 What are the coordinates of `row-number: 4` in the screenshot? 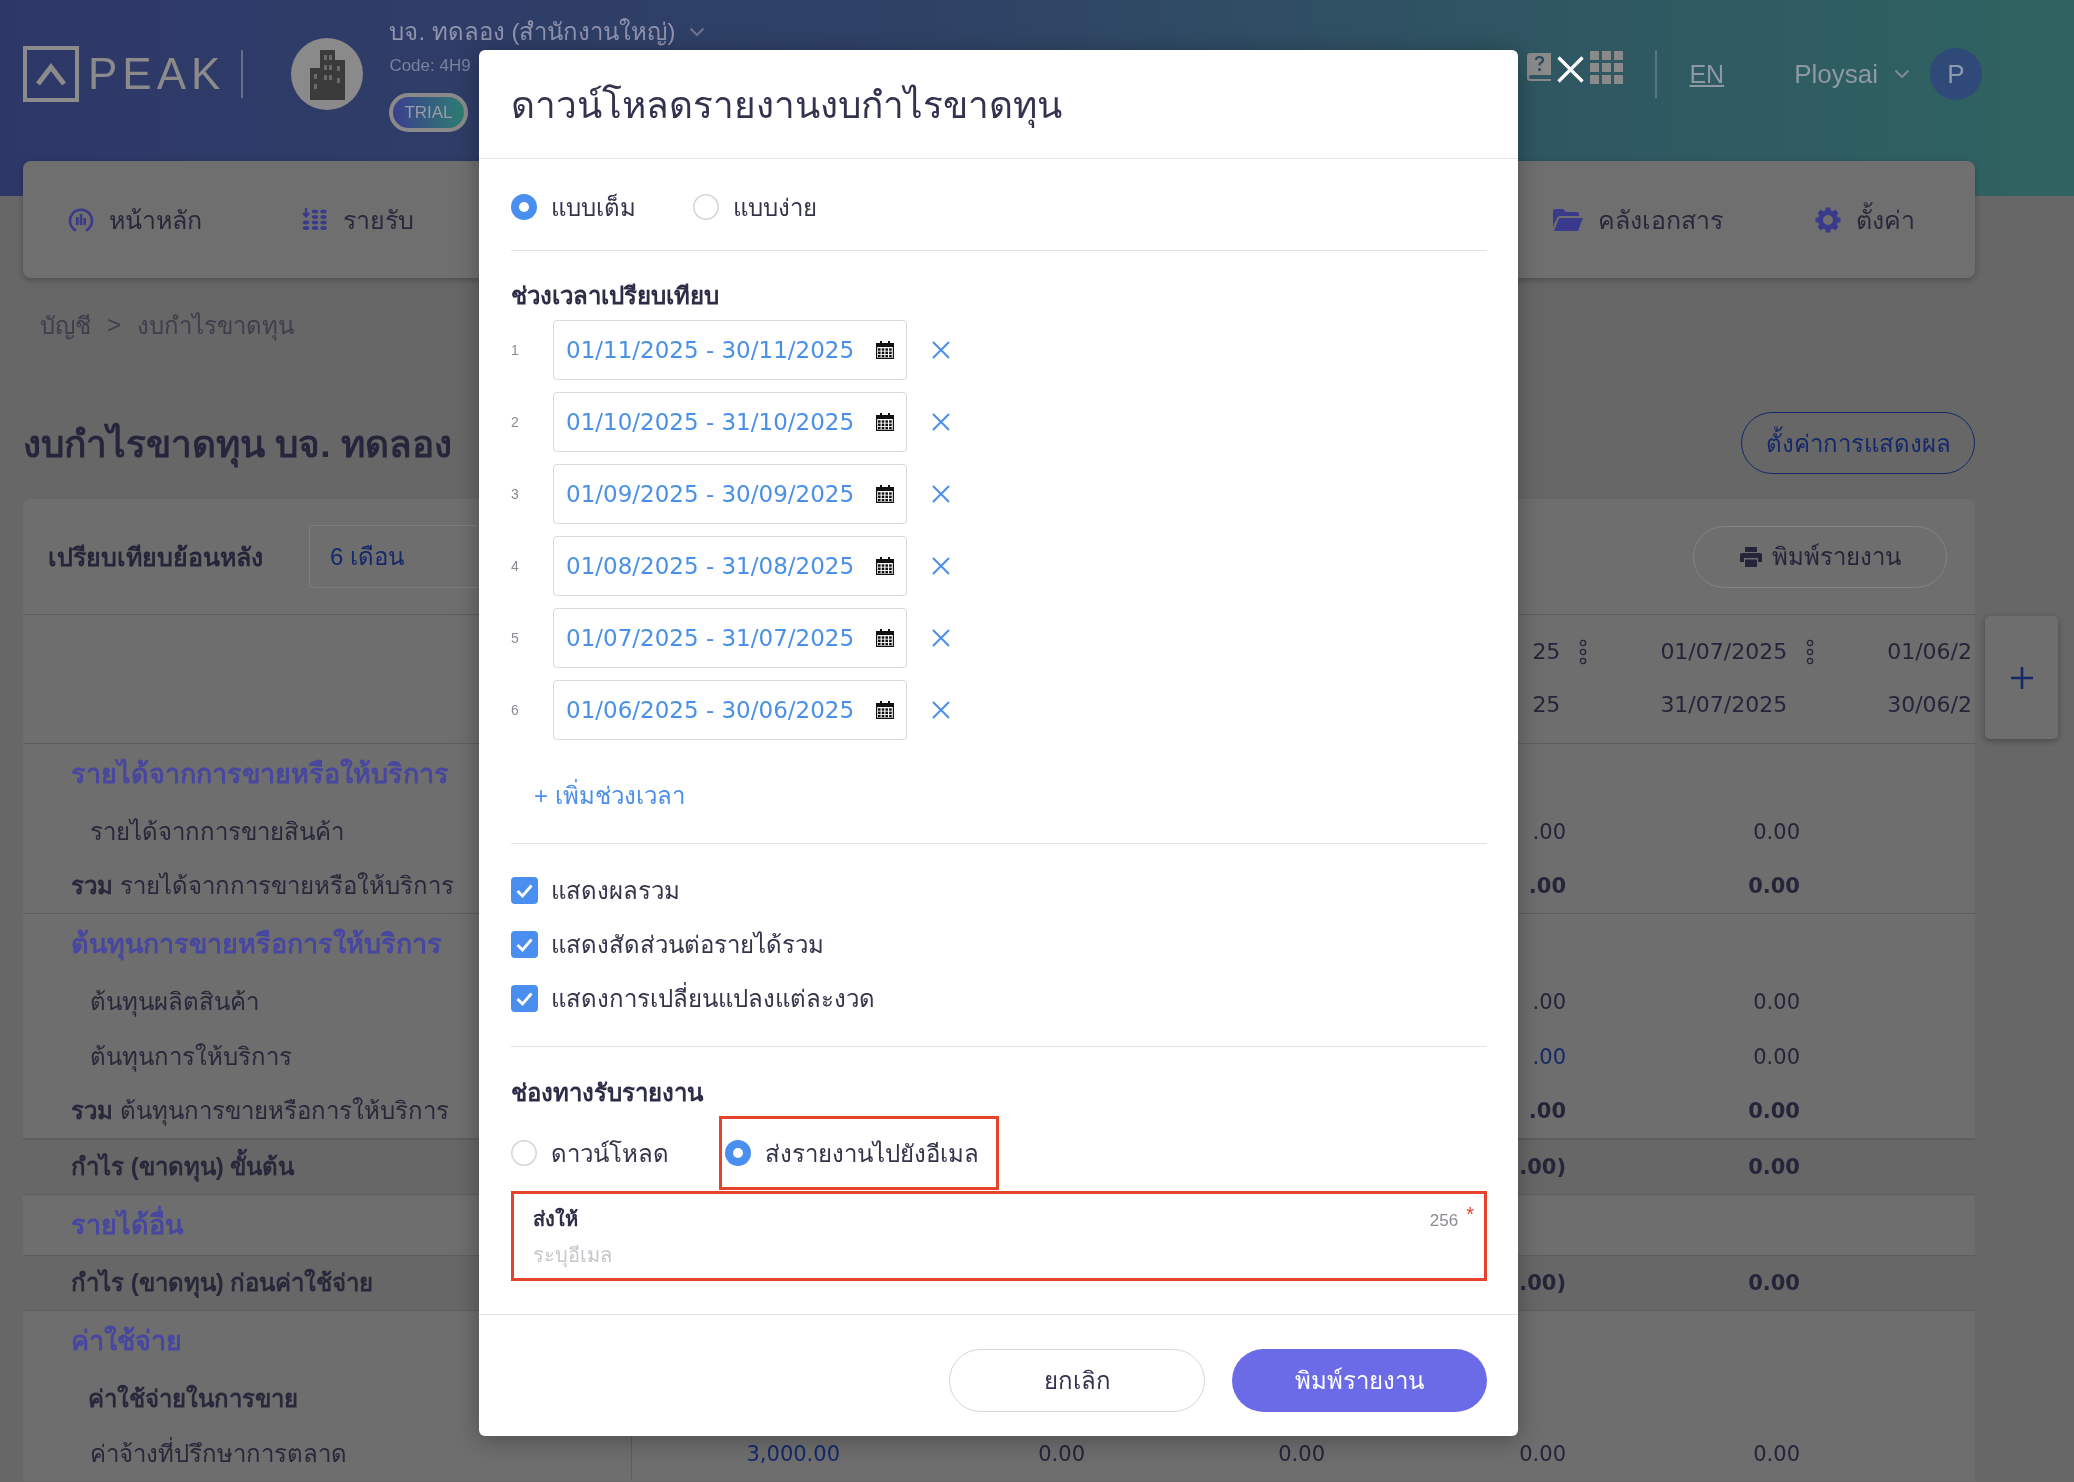 It's located at (515, 566).